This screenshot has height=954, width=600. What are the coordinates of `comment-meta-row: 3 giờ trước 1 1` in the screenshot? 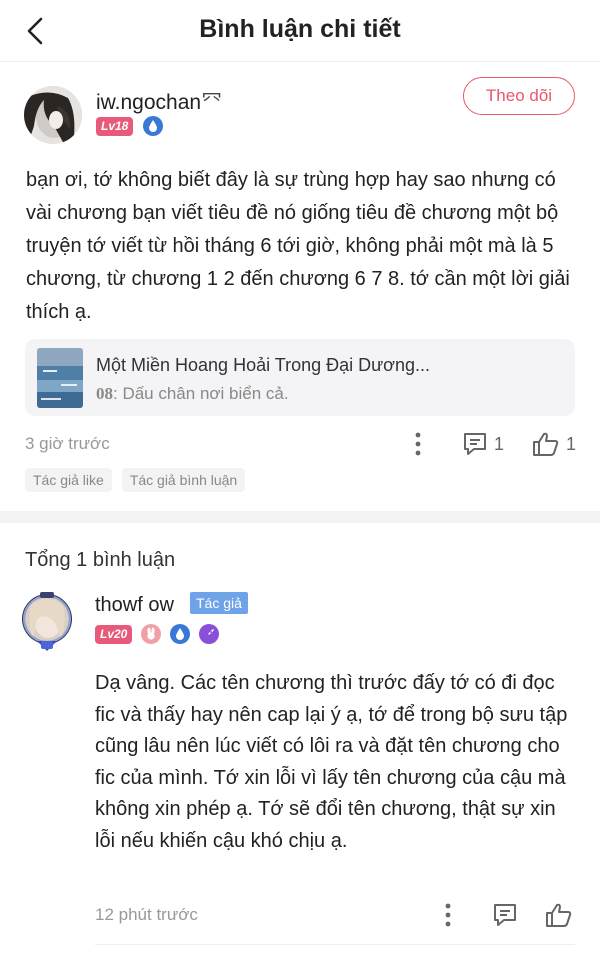 It's located at (300, 444).